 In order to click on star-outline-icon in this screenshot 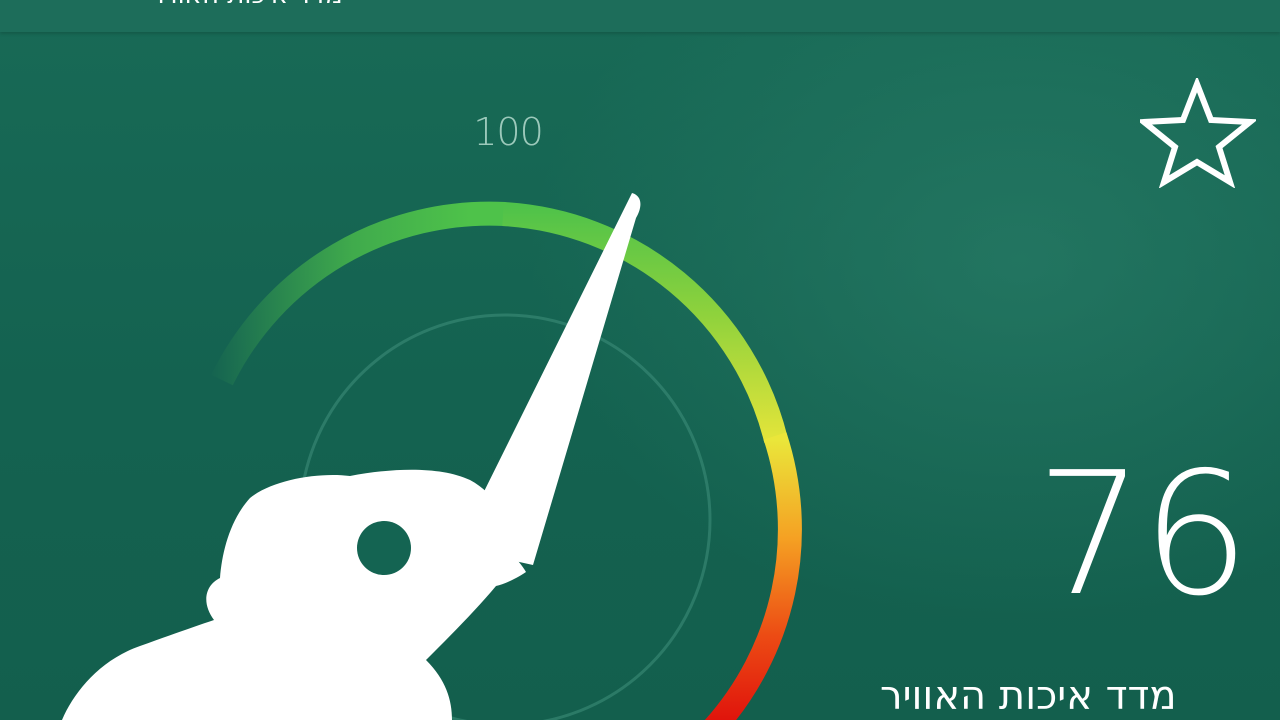, I will do `click(1197, 132)`.